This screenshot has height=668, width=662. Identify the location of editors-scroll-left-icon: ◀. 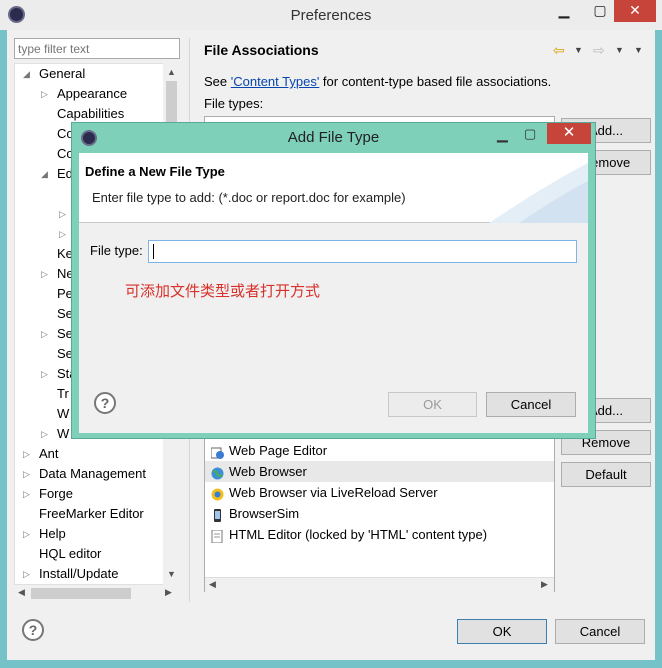
(212, 584).